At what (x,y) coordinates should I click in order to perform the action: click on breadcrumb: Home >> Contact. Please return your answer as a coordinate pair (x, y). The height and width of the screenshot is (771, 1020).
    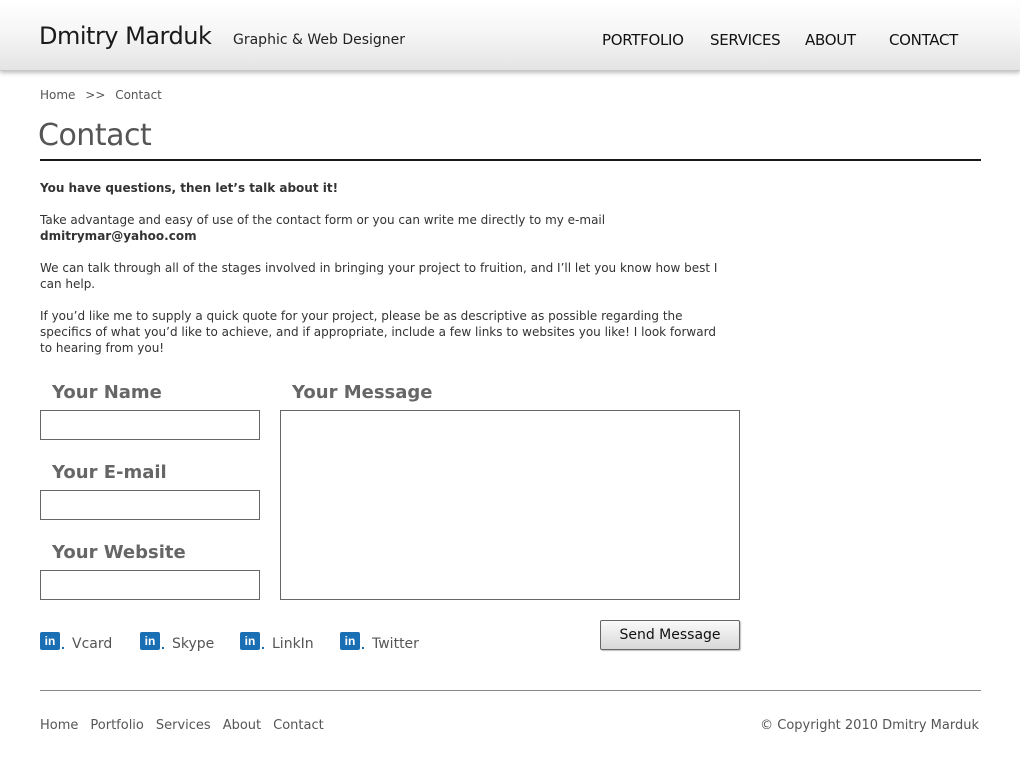
    Looking at the image, I should click on (104, 95).